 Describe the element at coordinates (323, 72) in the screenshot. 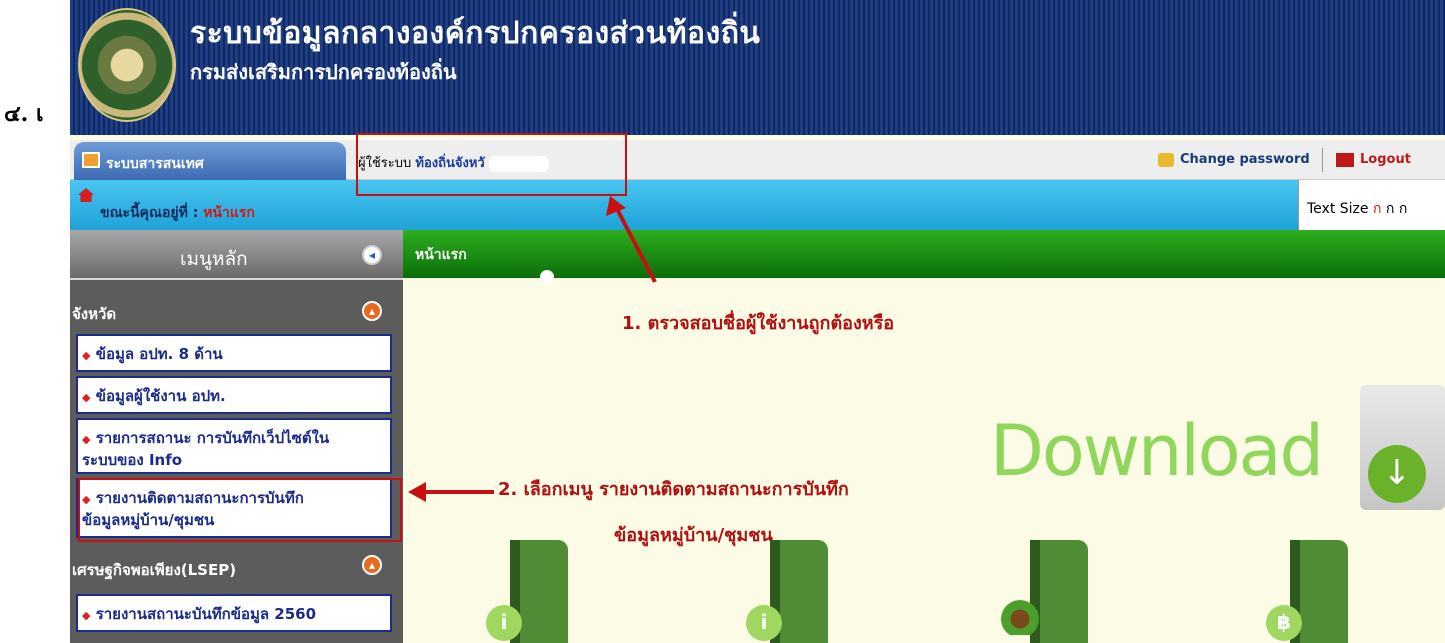

I see `site-subtitle: กรมส่งเสริมการปกครองท้องถิ่น` at that location.